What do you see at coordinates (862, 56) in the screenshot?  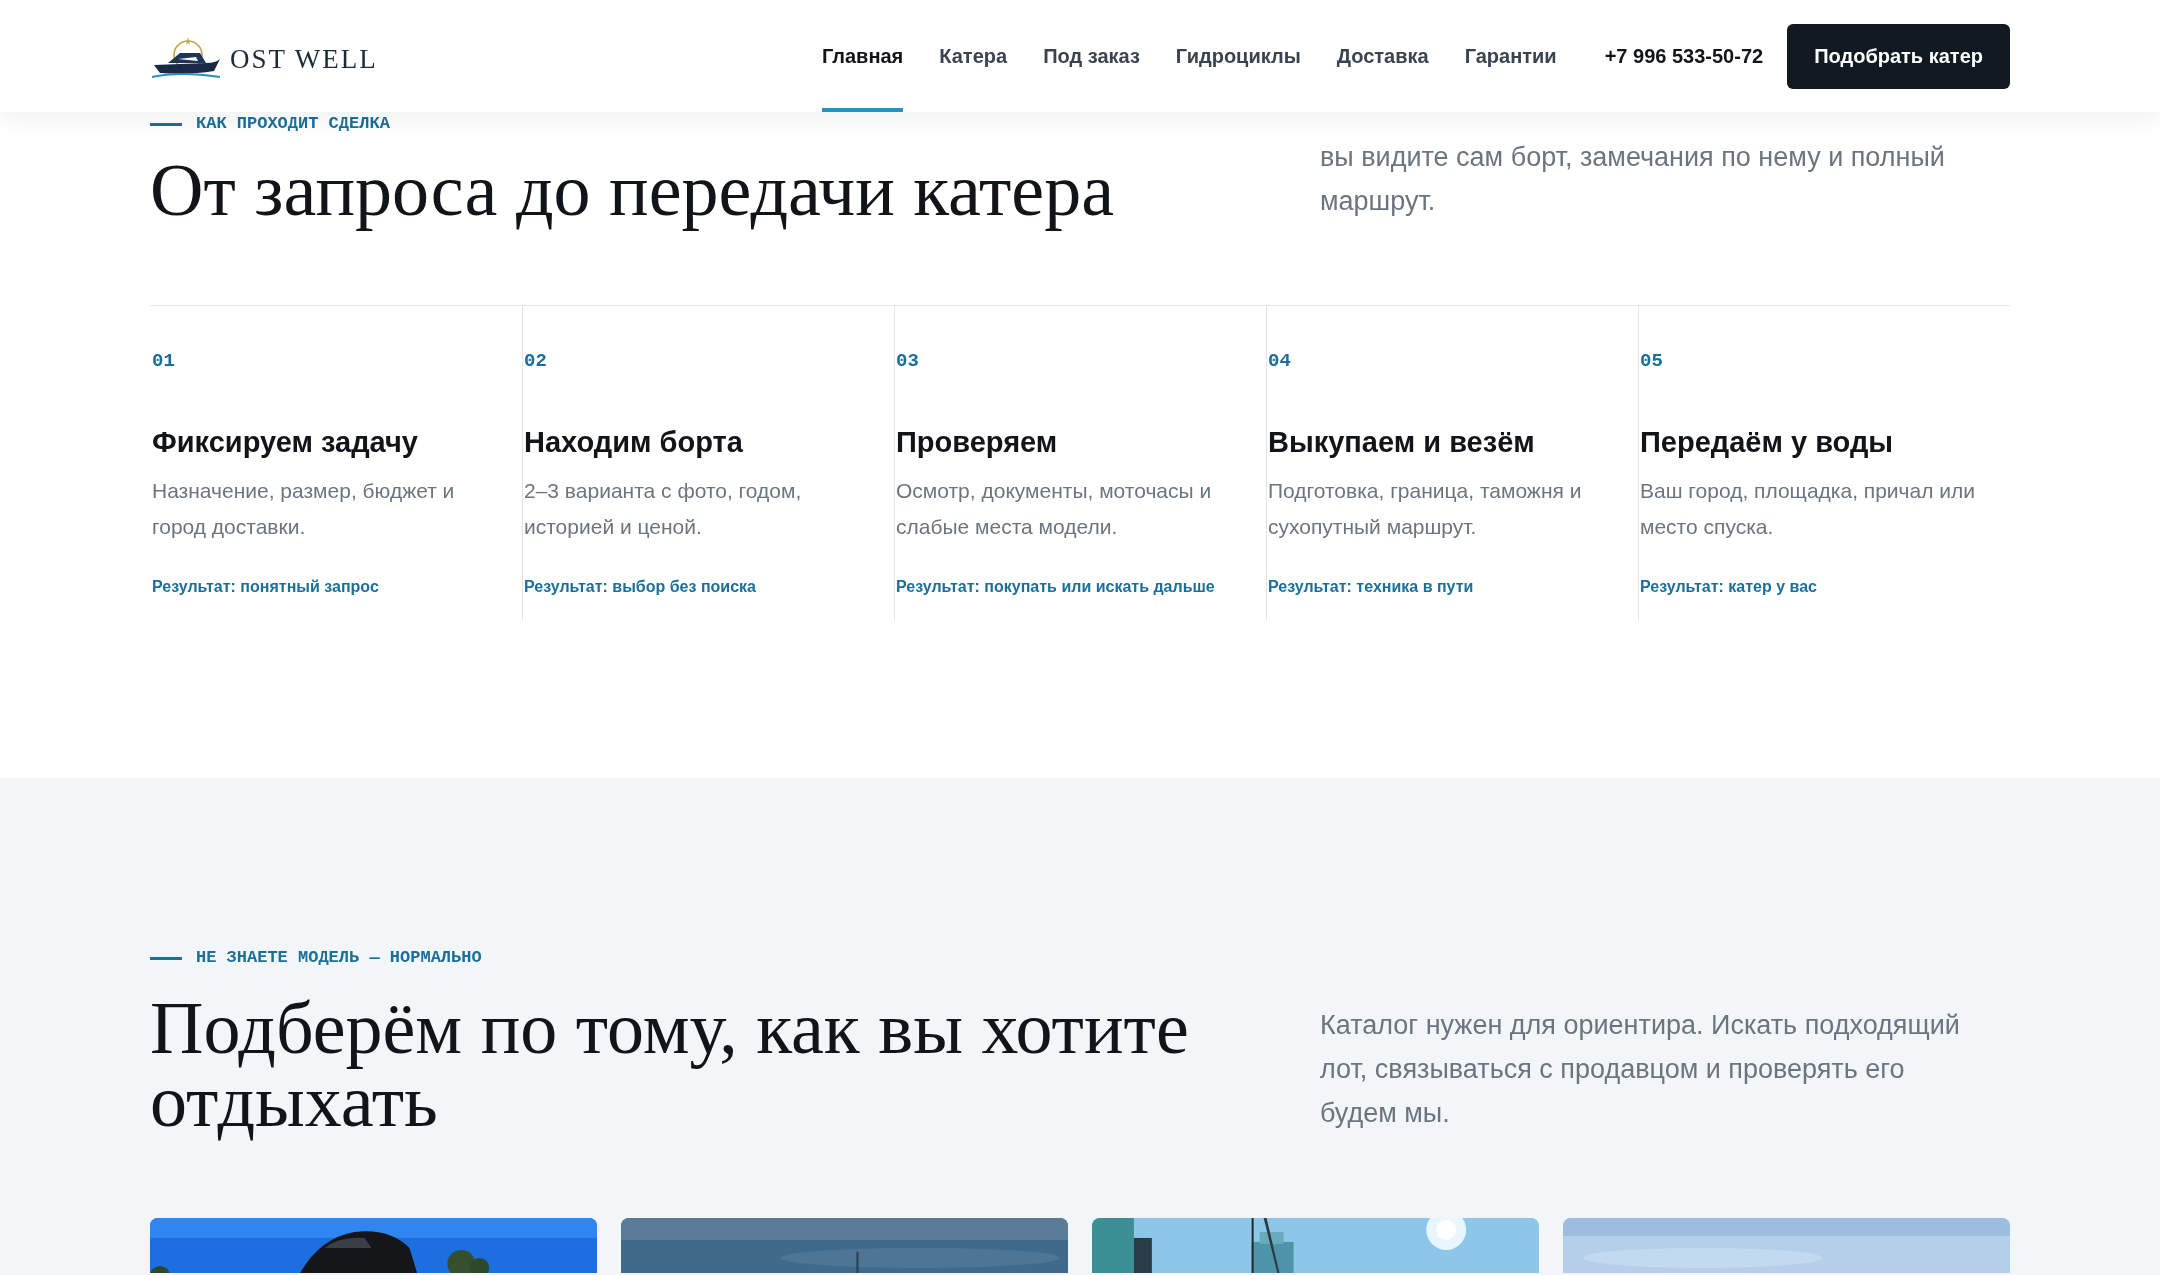 I see `nav-link: Главная` at bounding box center [862, 56].